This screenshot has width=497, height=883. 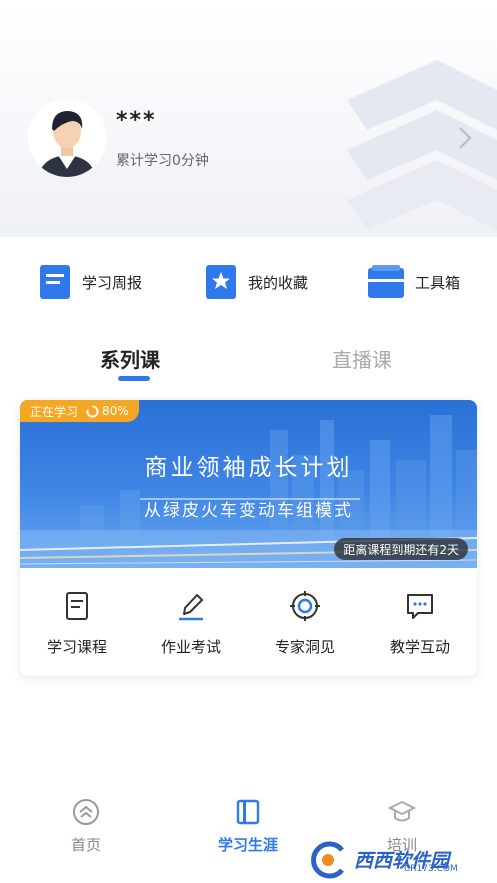 What do you see at coordinates (76, 647) in the screenshot?
I see `feature-label: 学习课程` at bounding box center [76, 647].